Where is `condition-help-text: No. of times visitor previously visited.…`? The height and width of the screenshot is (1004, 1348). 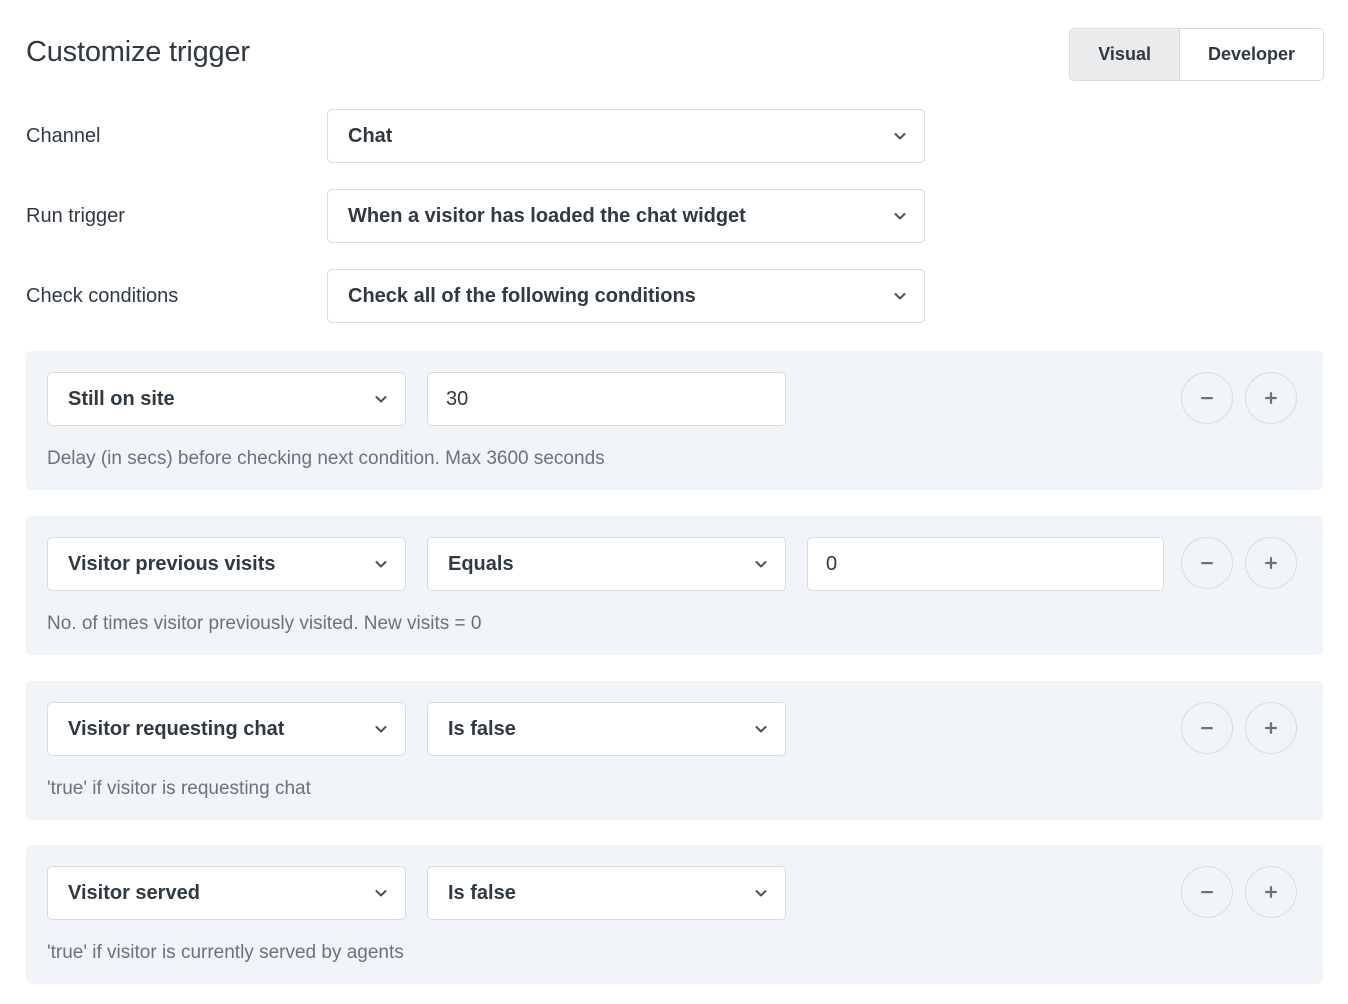
condition-help-text: No. of times visitor previously visited.… is located at coordinates (264, 623).